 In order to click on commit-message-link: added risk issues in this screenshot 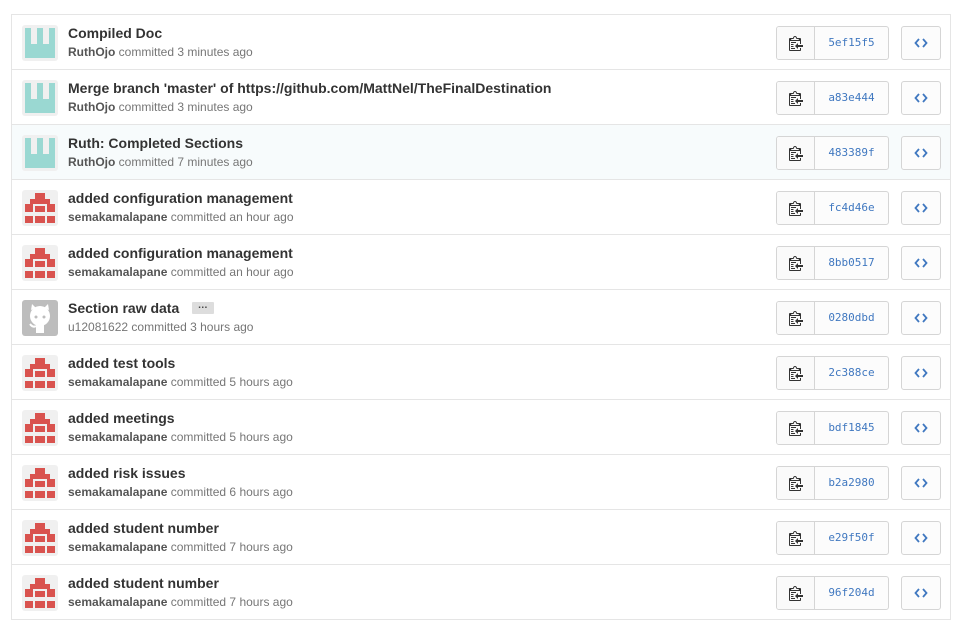, I will do `click(127, 473)`.